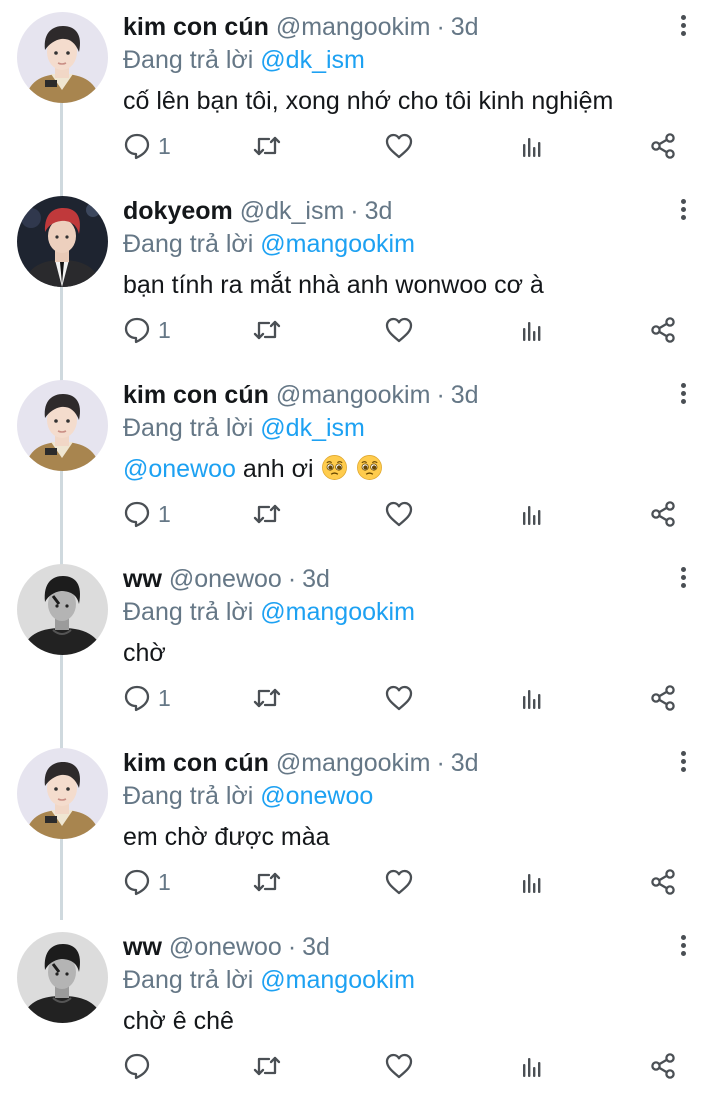 The image size is (720, 1095). I want to click on replying-to: Đang trả lời @onewoo, so click(248, 796).